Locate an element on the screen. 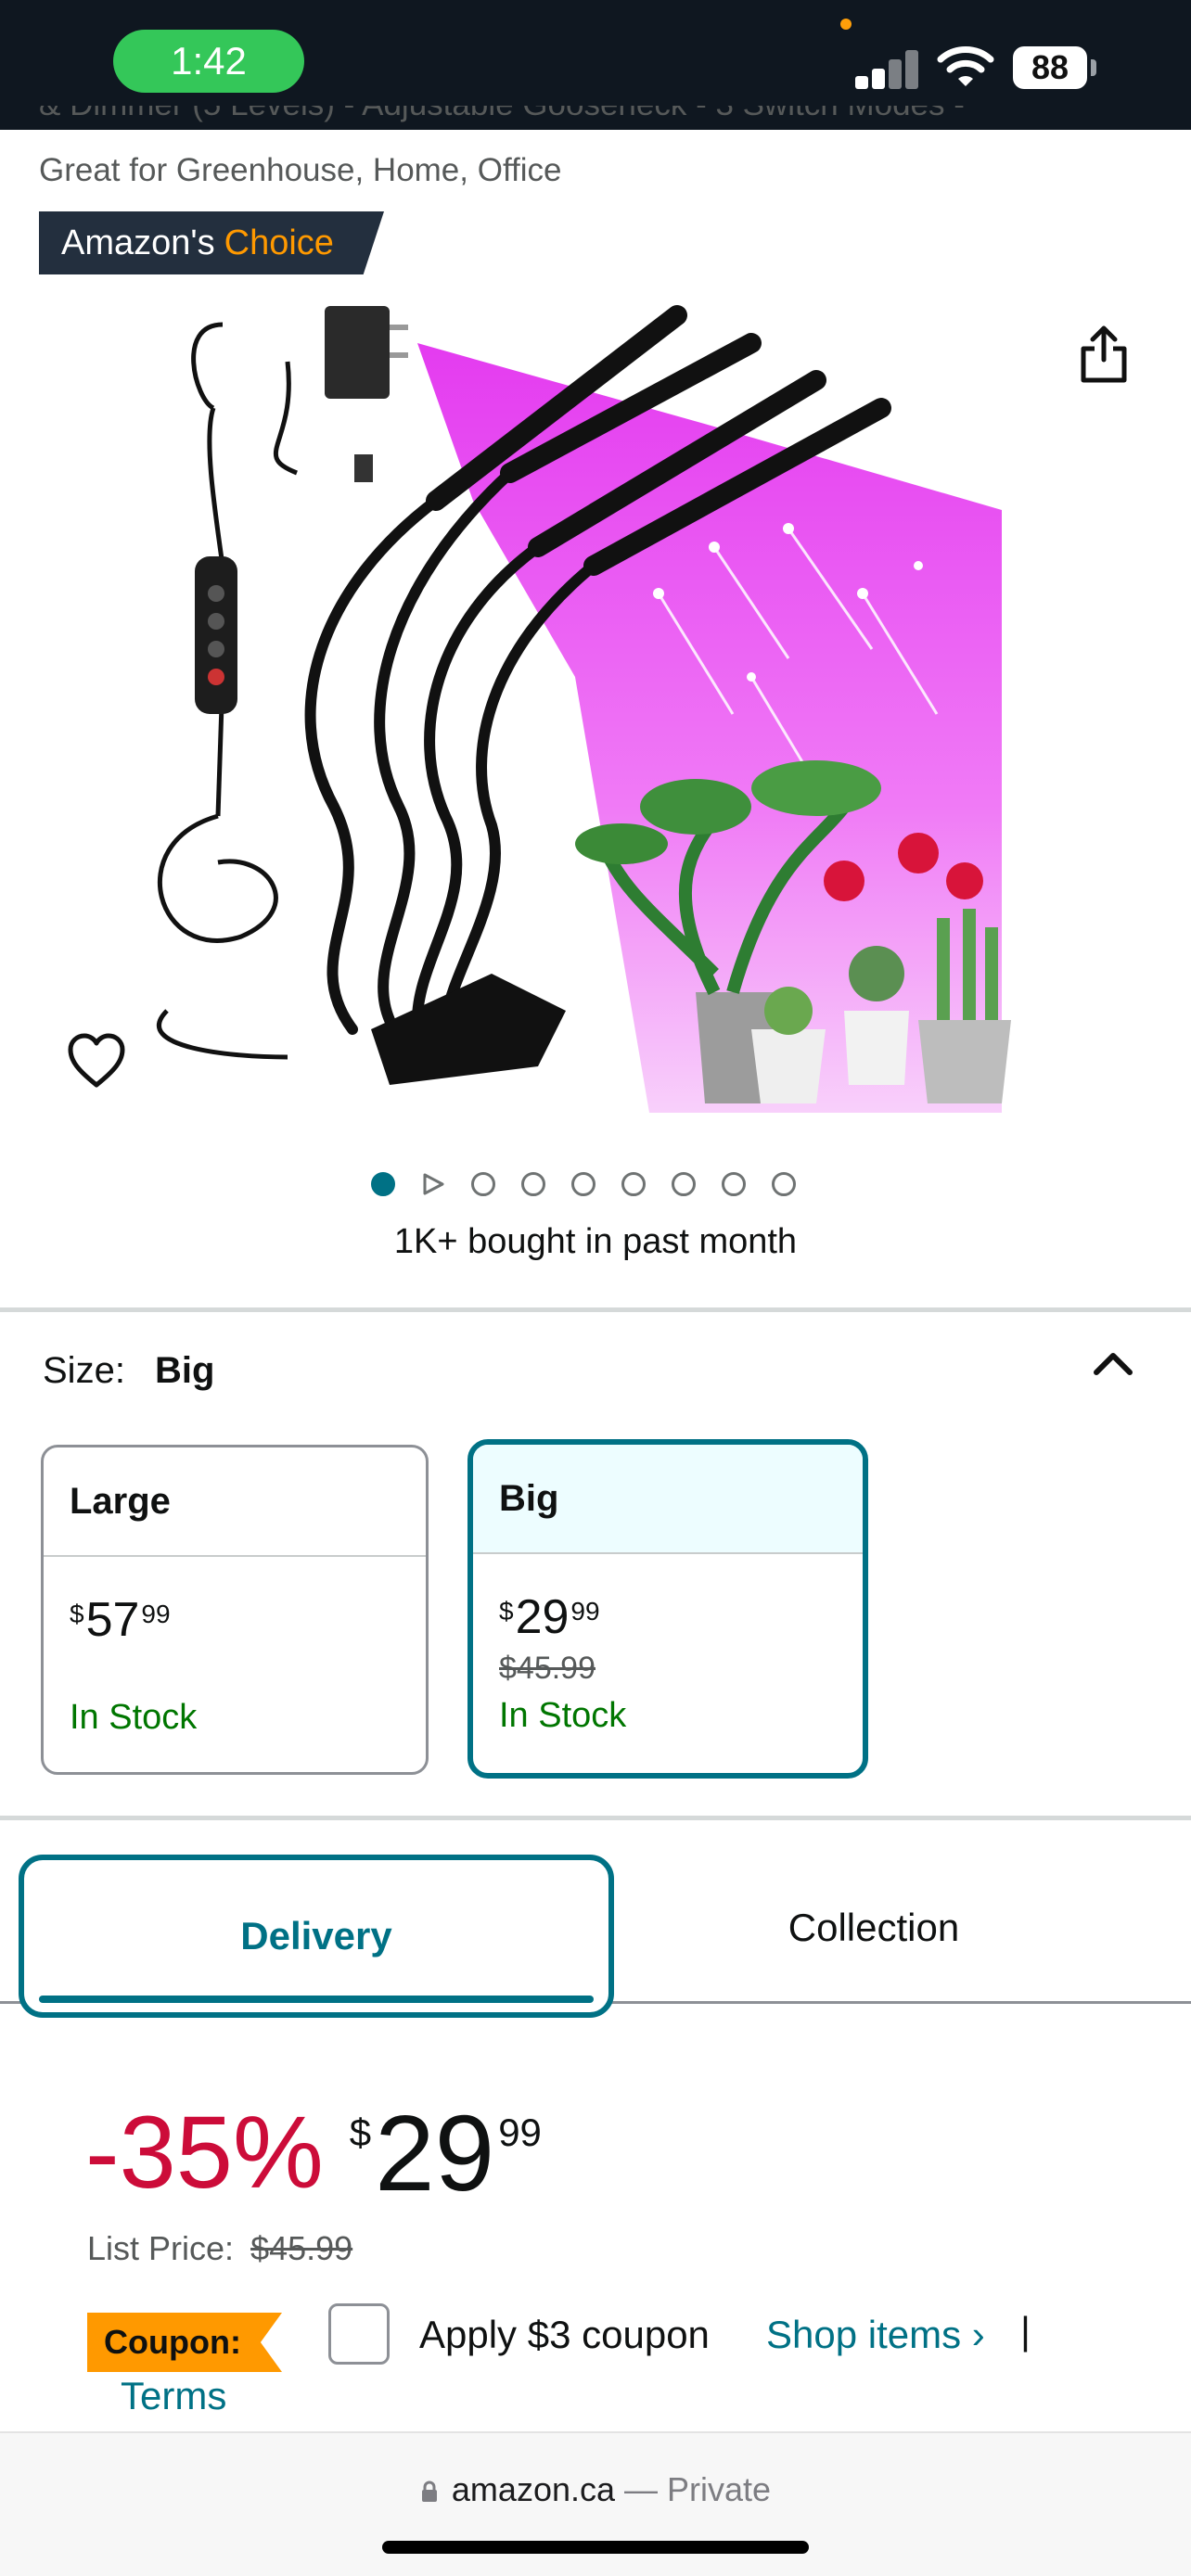 The image size is (1191, 2576). deal-currency: $ is located at coordinates (360, 2132).